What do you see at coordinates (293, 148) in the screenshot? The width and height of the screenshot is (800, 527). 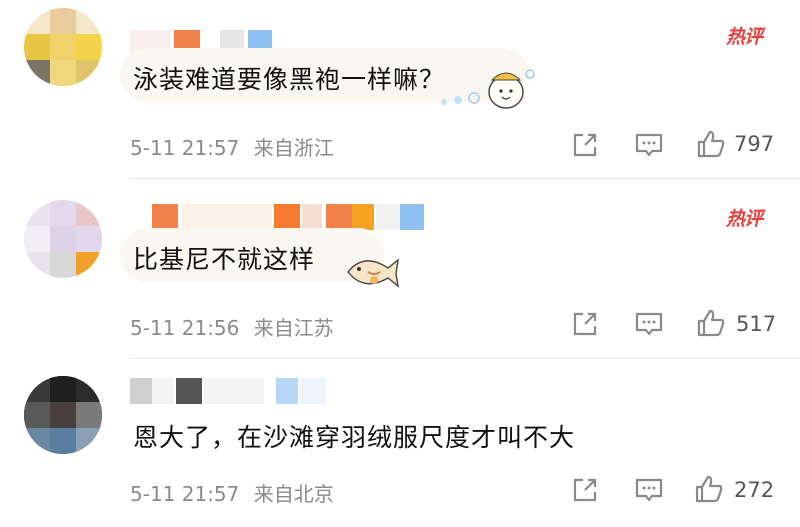 I see `comment-location: 来自浙江` at bounding box center [293, 148].